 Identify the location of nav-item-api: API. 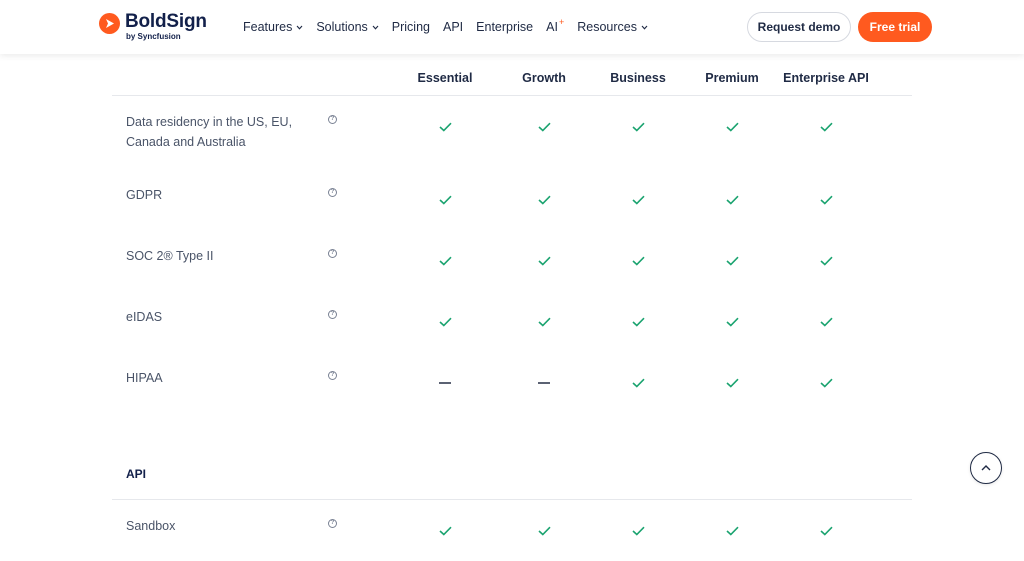
(453, 27).